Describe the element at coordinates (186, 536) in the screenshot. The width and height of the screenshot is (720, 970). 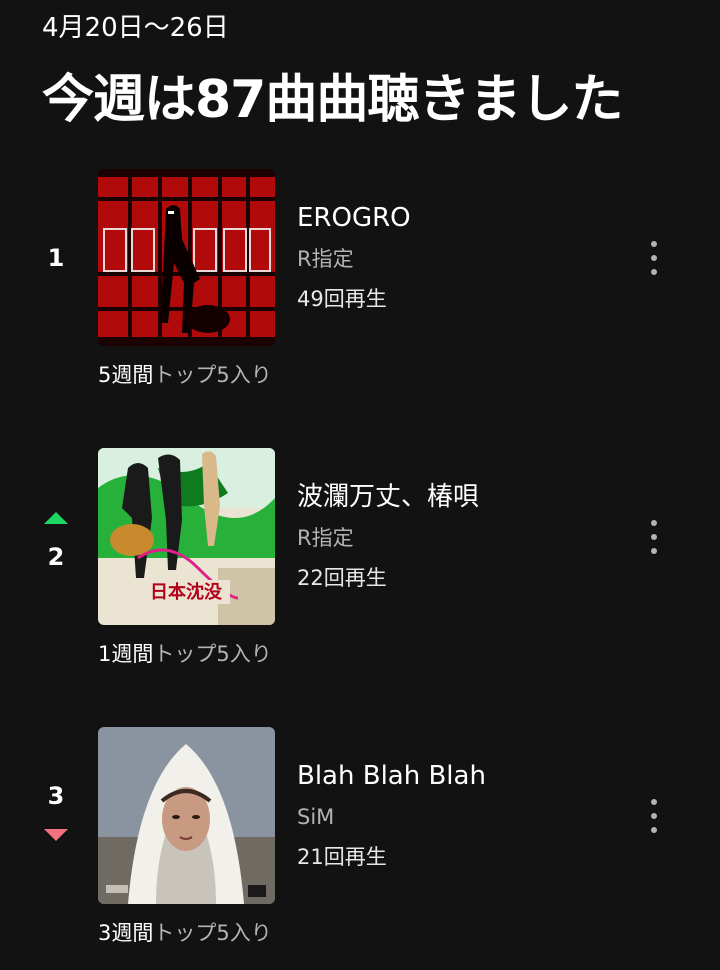
I see `album-cover-nihon-chinbotsu: 日本沈没` at that location.